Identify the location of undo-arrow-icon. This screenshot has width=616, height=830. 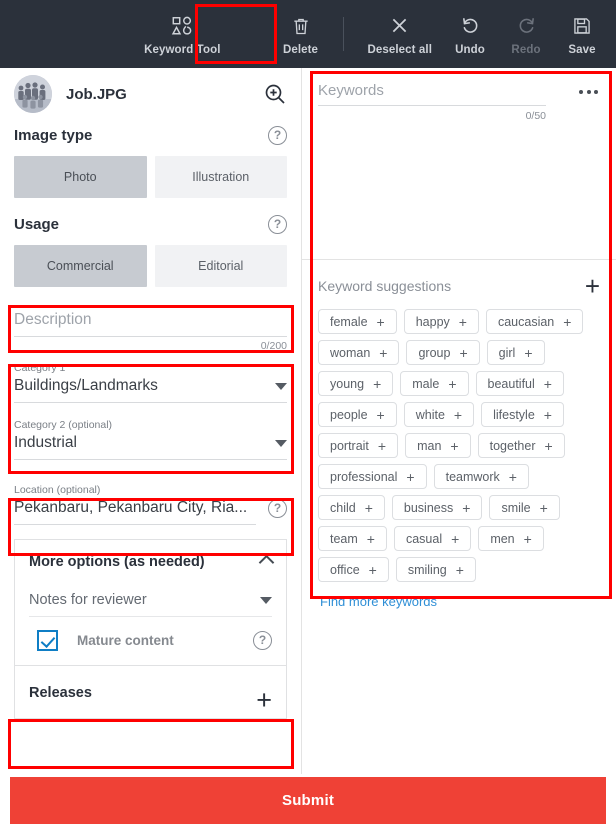
(470, 26).